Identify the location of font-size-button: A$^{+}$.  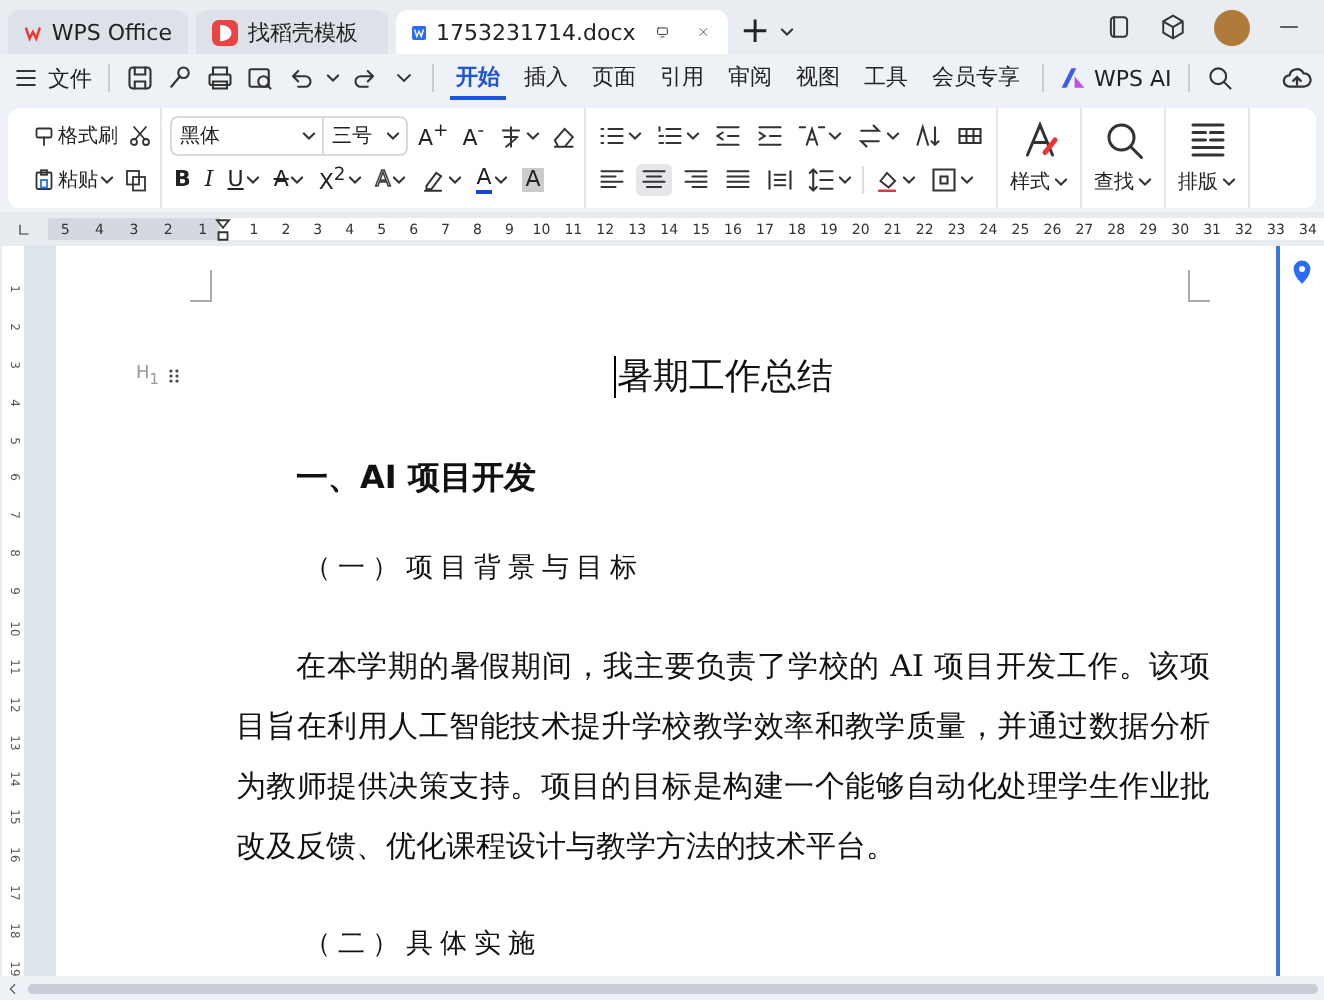
(433, 136).